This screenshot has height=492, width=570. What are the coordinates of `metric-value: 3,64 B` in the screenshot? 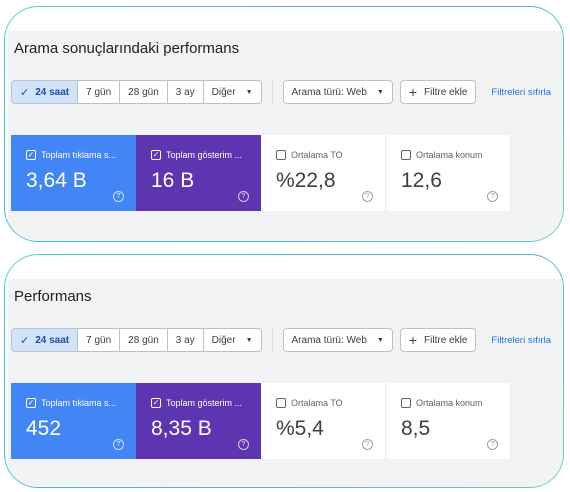 It's located at (56, 180).